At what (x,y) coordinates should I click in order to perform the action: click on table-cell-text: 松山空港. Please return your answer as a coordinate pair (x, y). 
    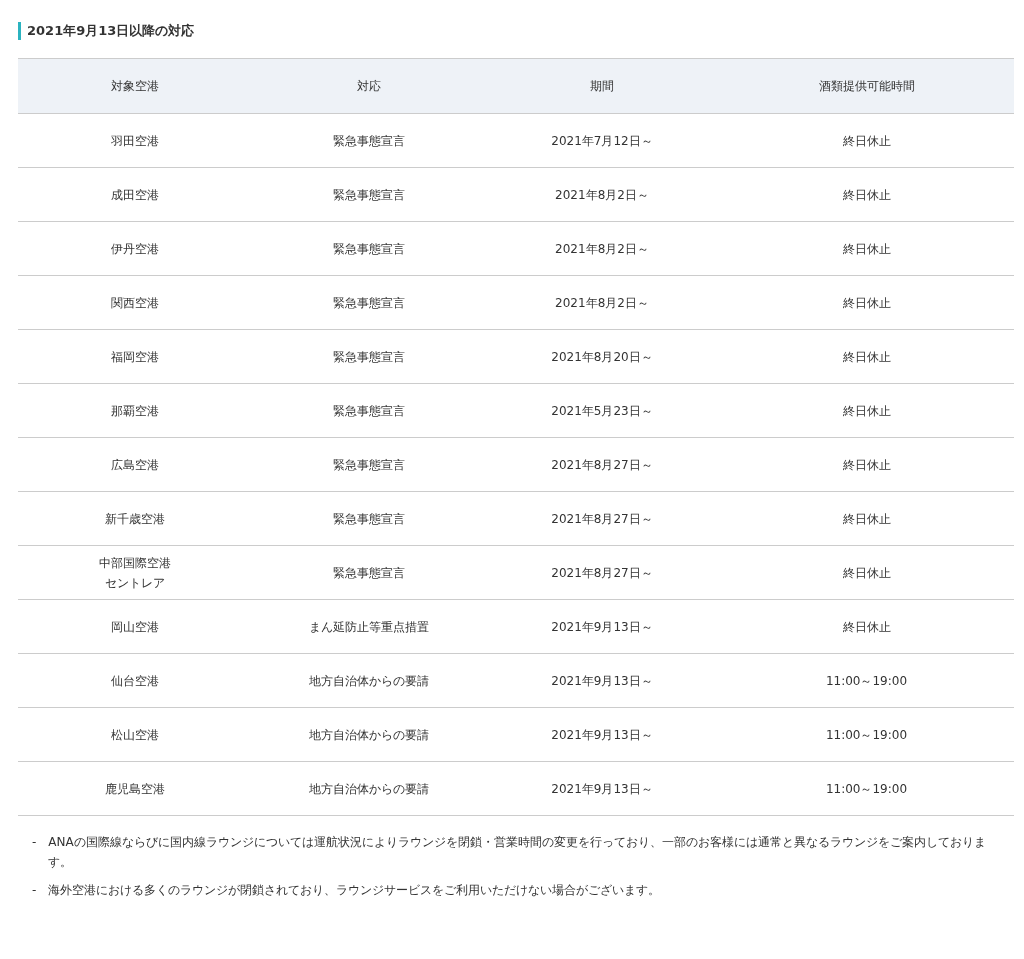
    Looking at the image, I should click on (135, 735).